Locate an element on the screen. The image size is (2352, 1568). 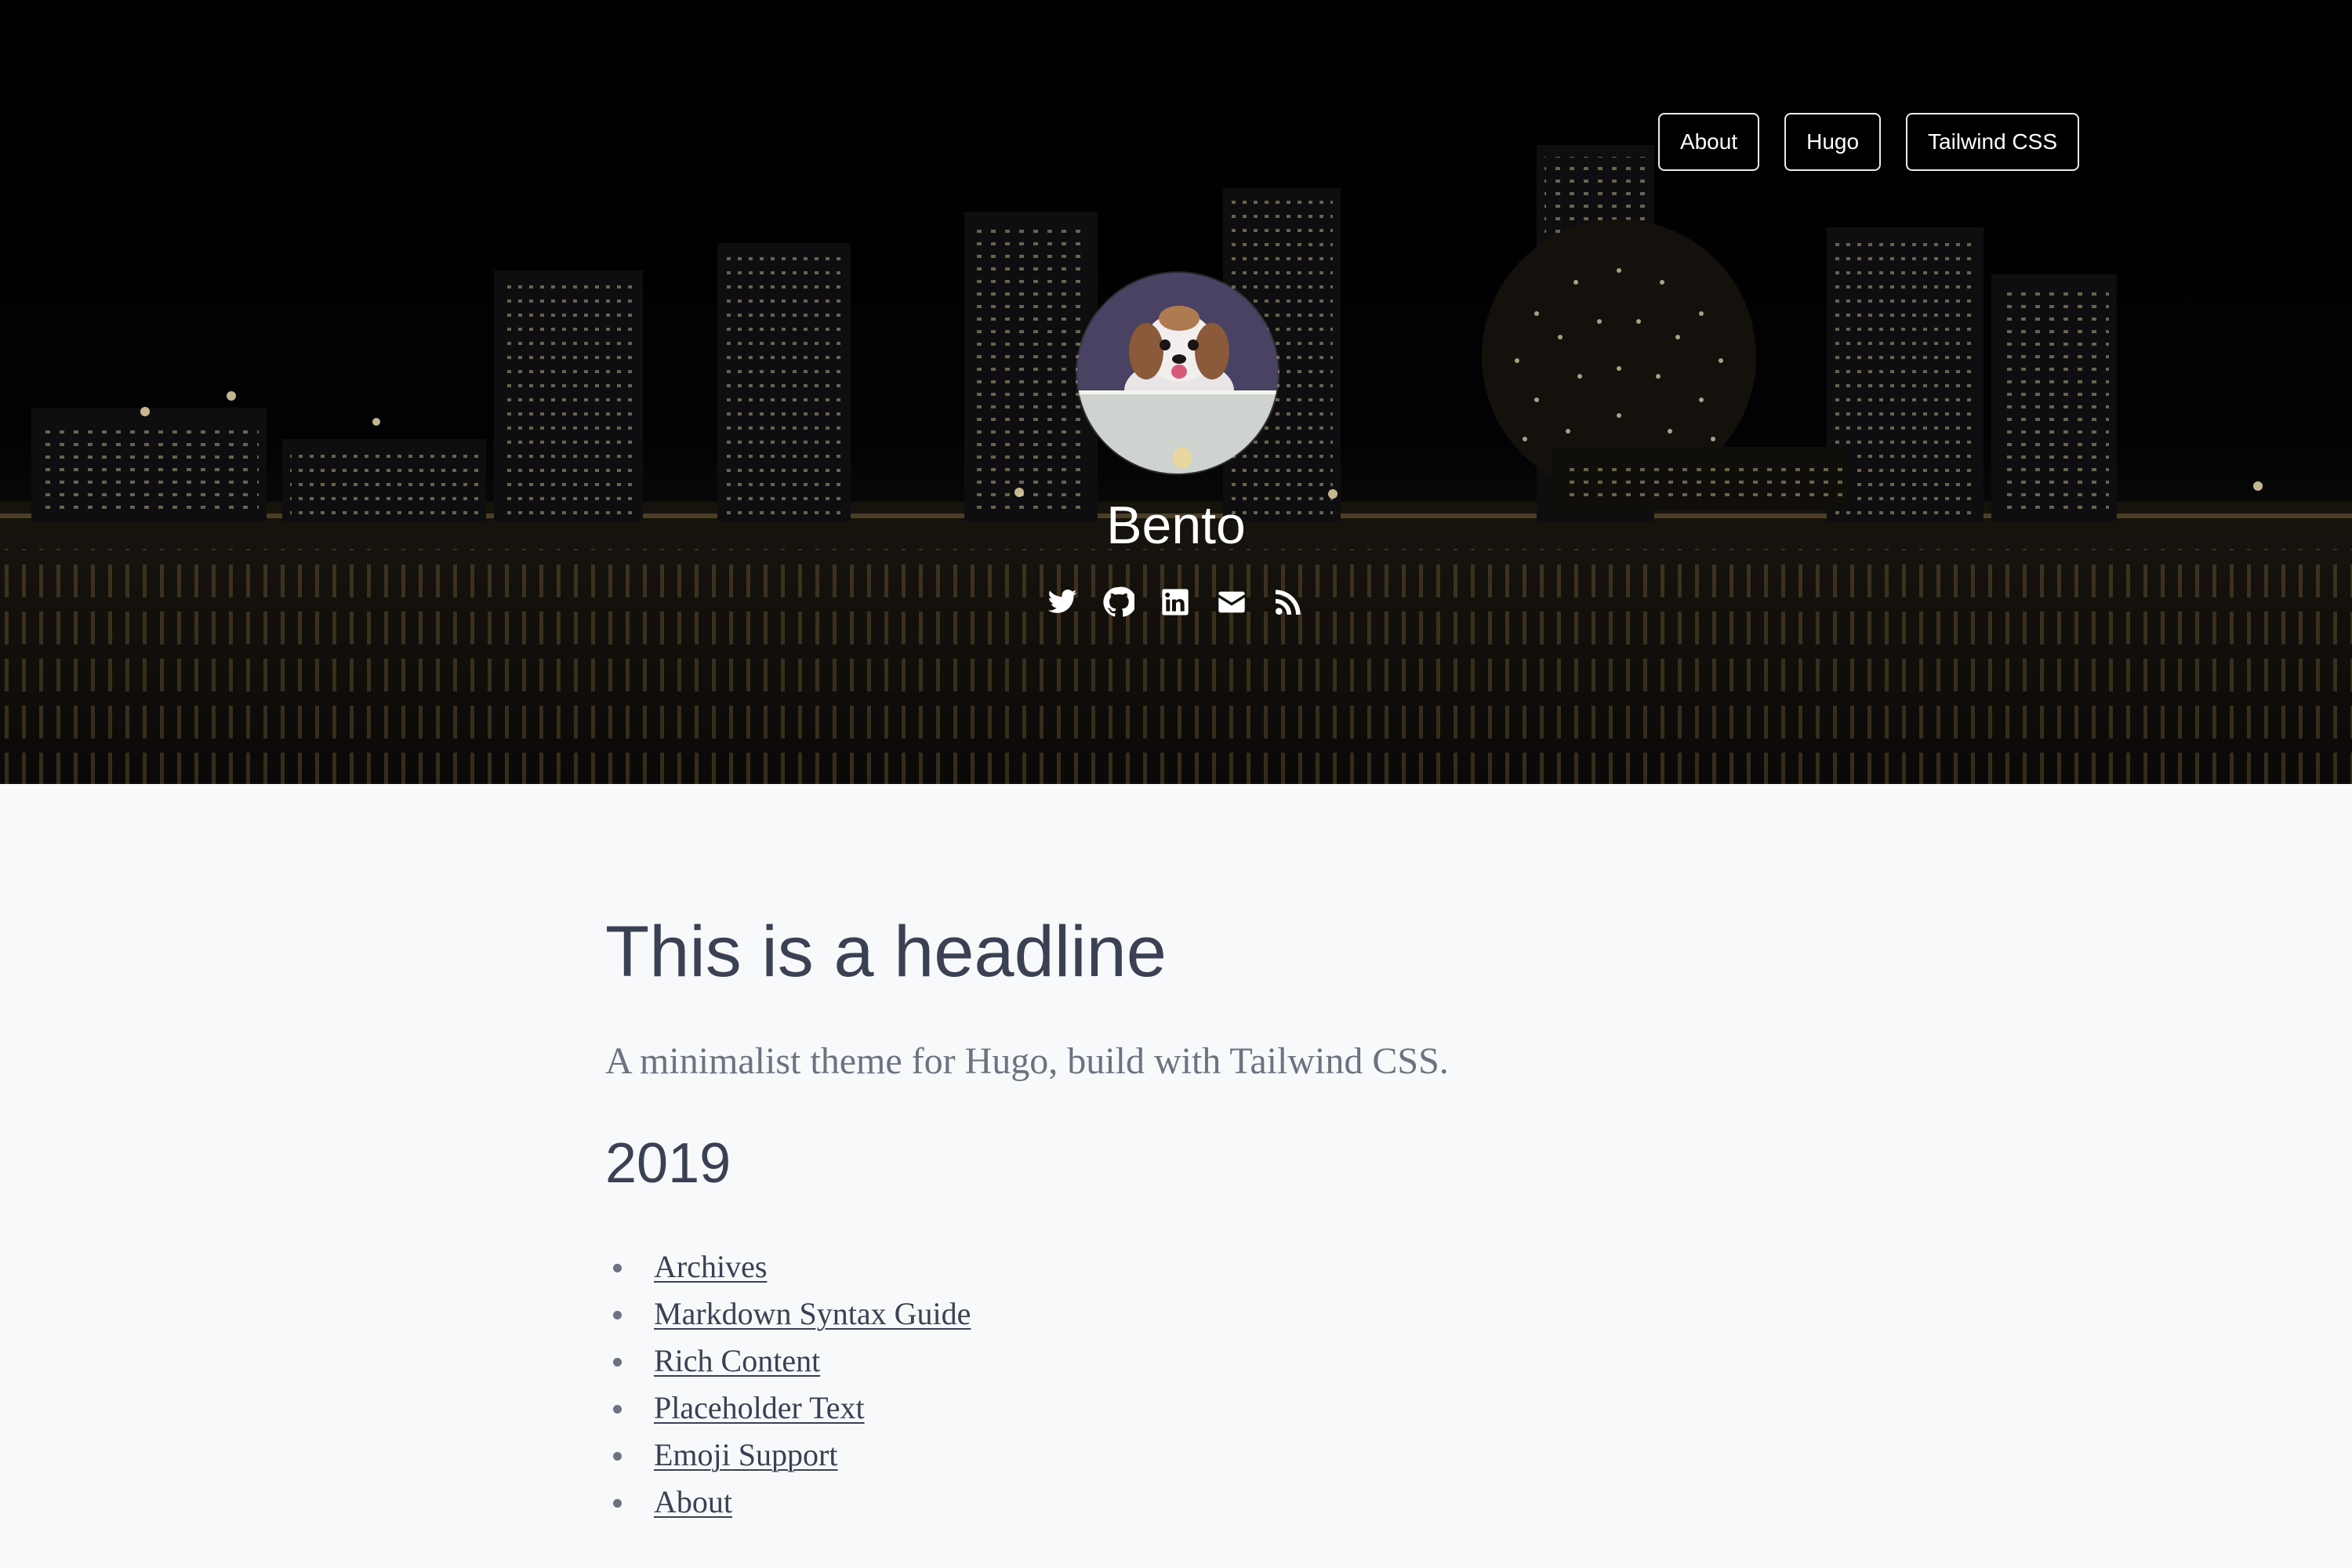
social-links is located at coordinates (1175, 602).